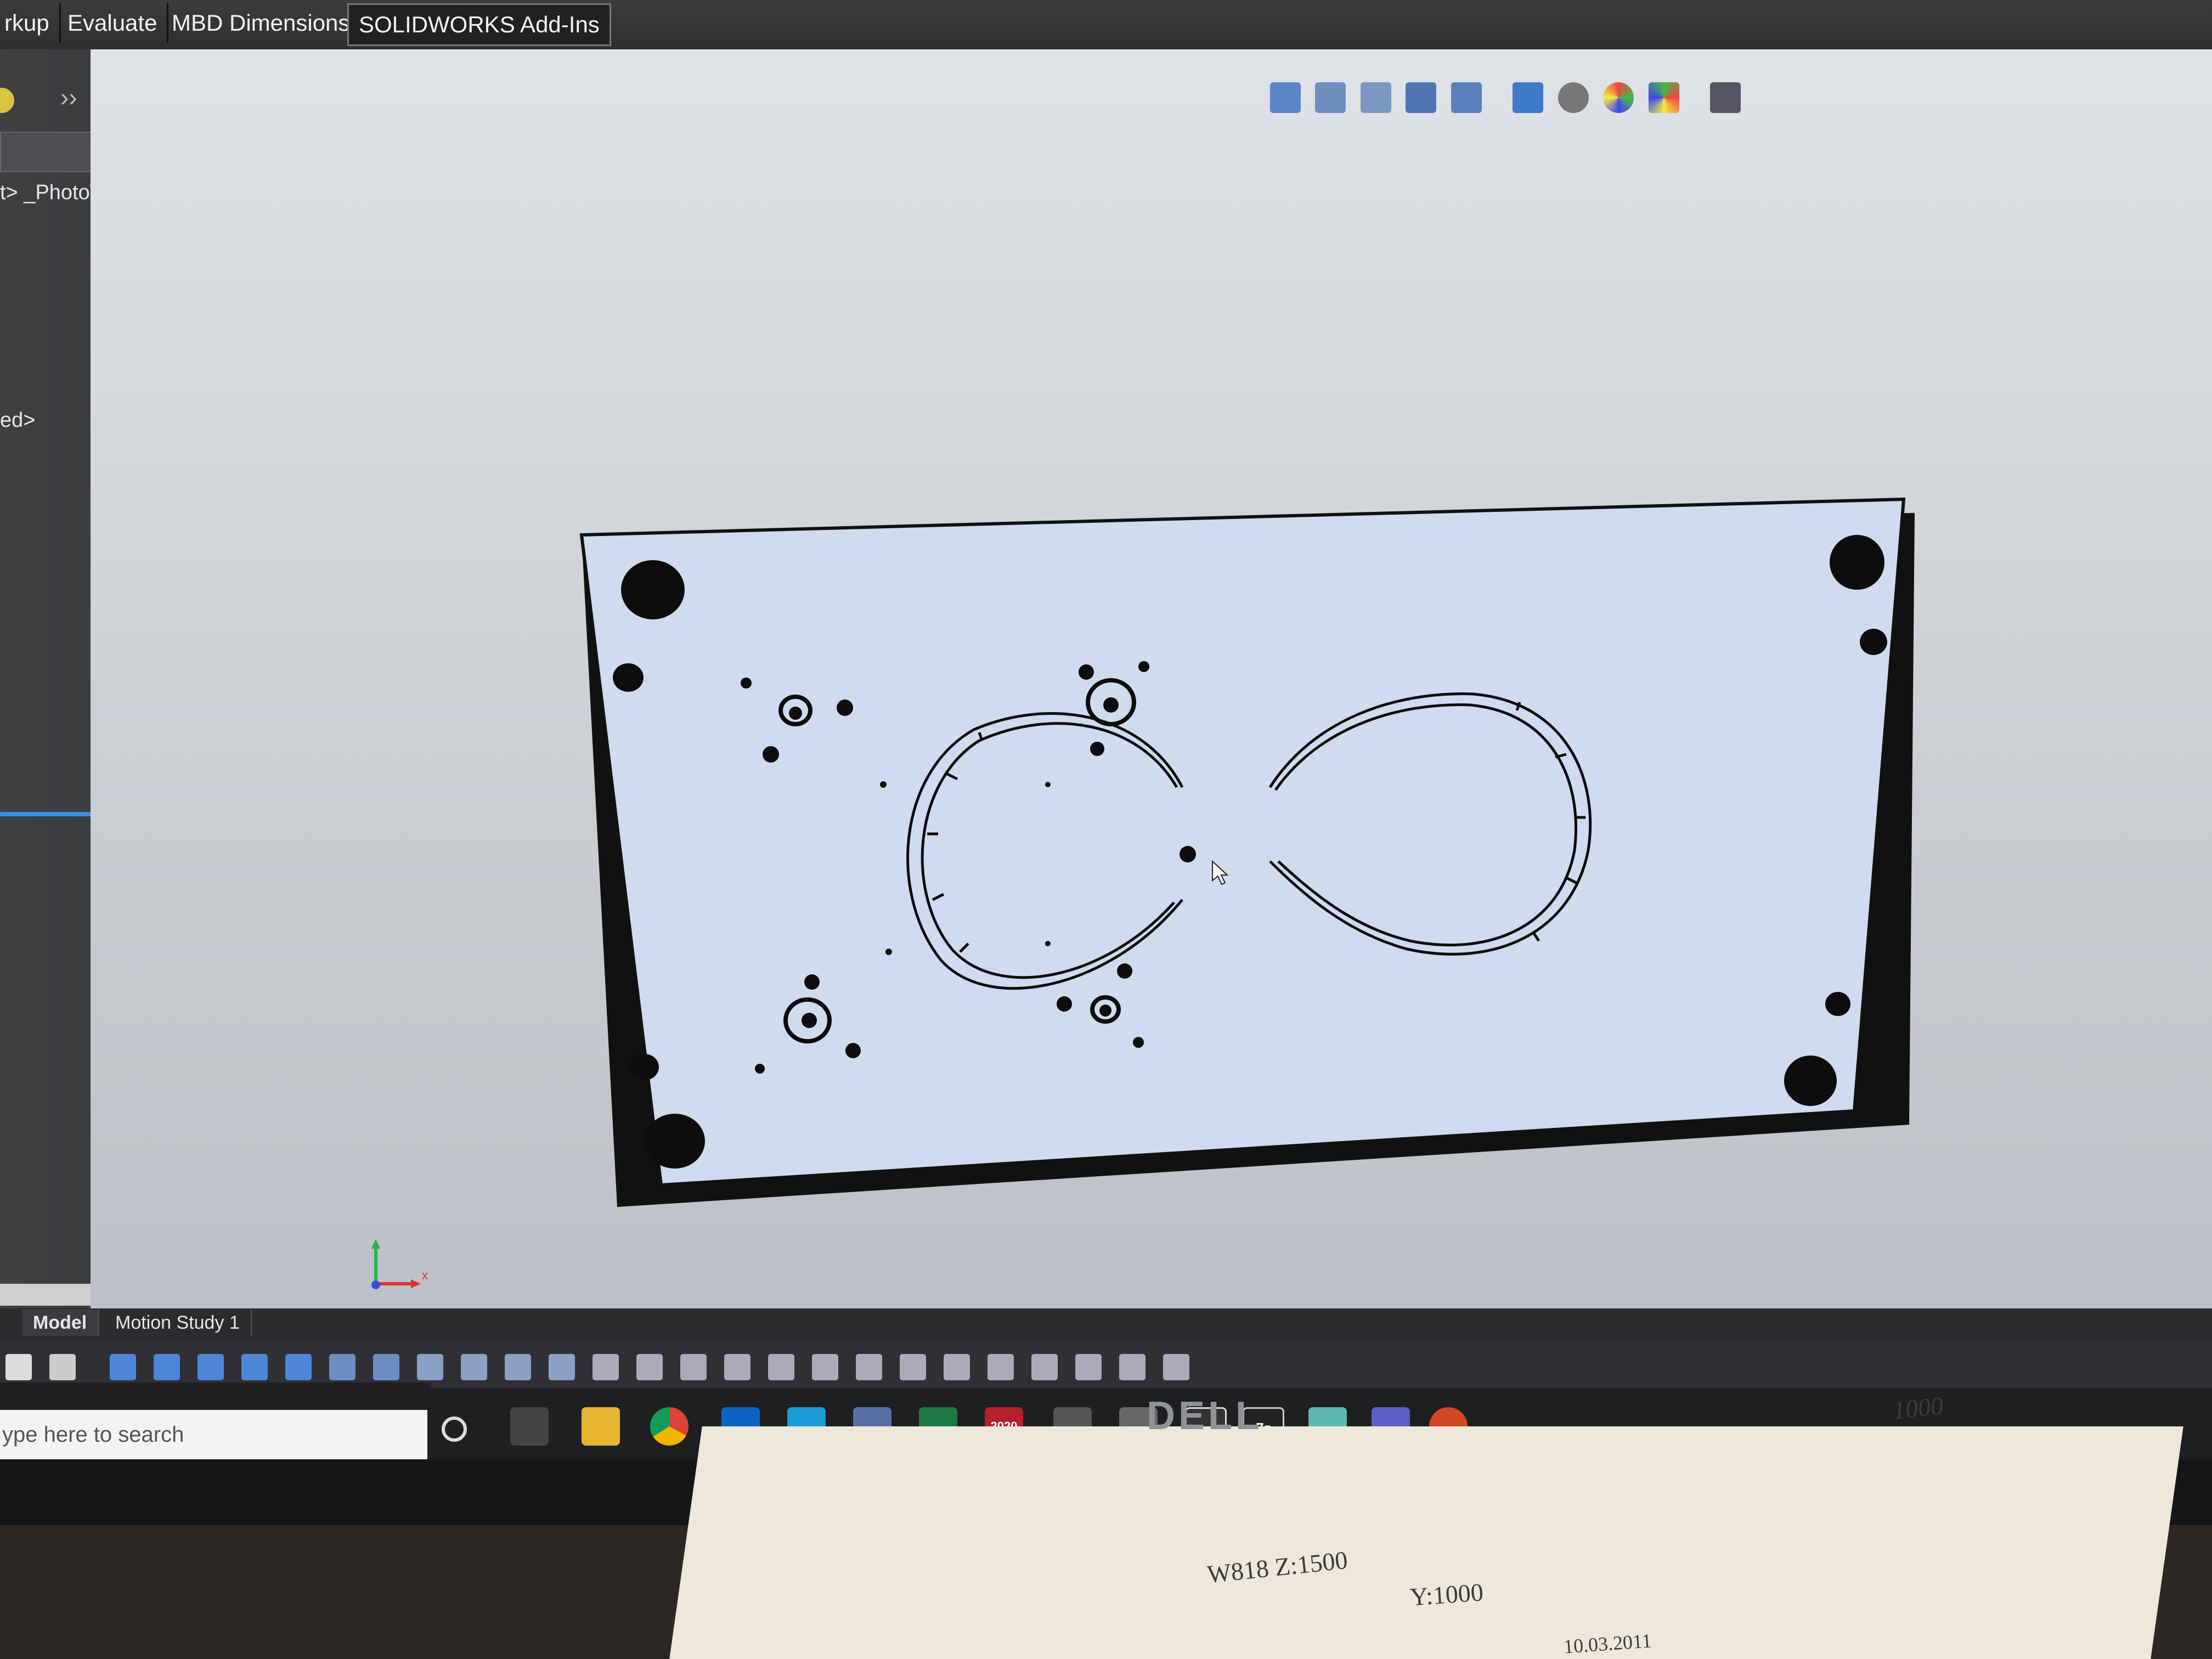 The image size is (2212, 1659). What do you see at coordinates (1918, 1408) in the screenshot?
I see `paper-handwriting: 1000` at bounding box center [1918, 1408].